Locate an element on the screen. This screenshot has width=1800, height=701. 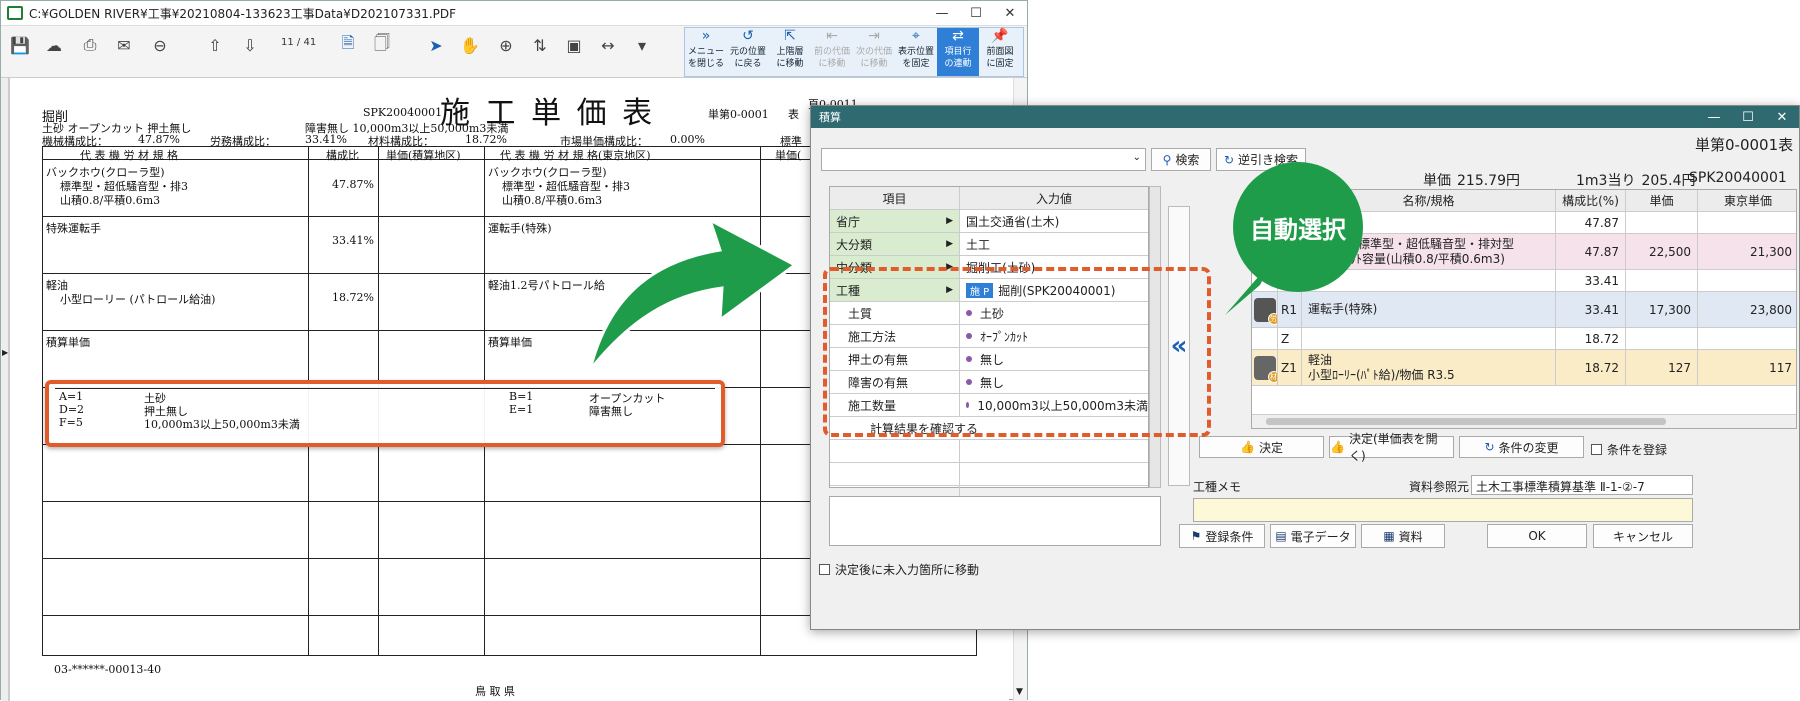
close-button: ✕ is located at coordinates (1010, 13).